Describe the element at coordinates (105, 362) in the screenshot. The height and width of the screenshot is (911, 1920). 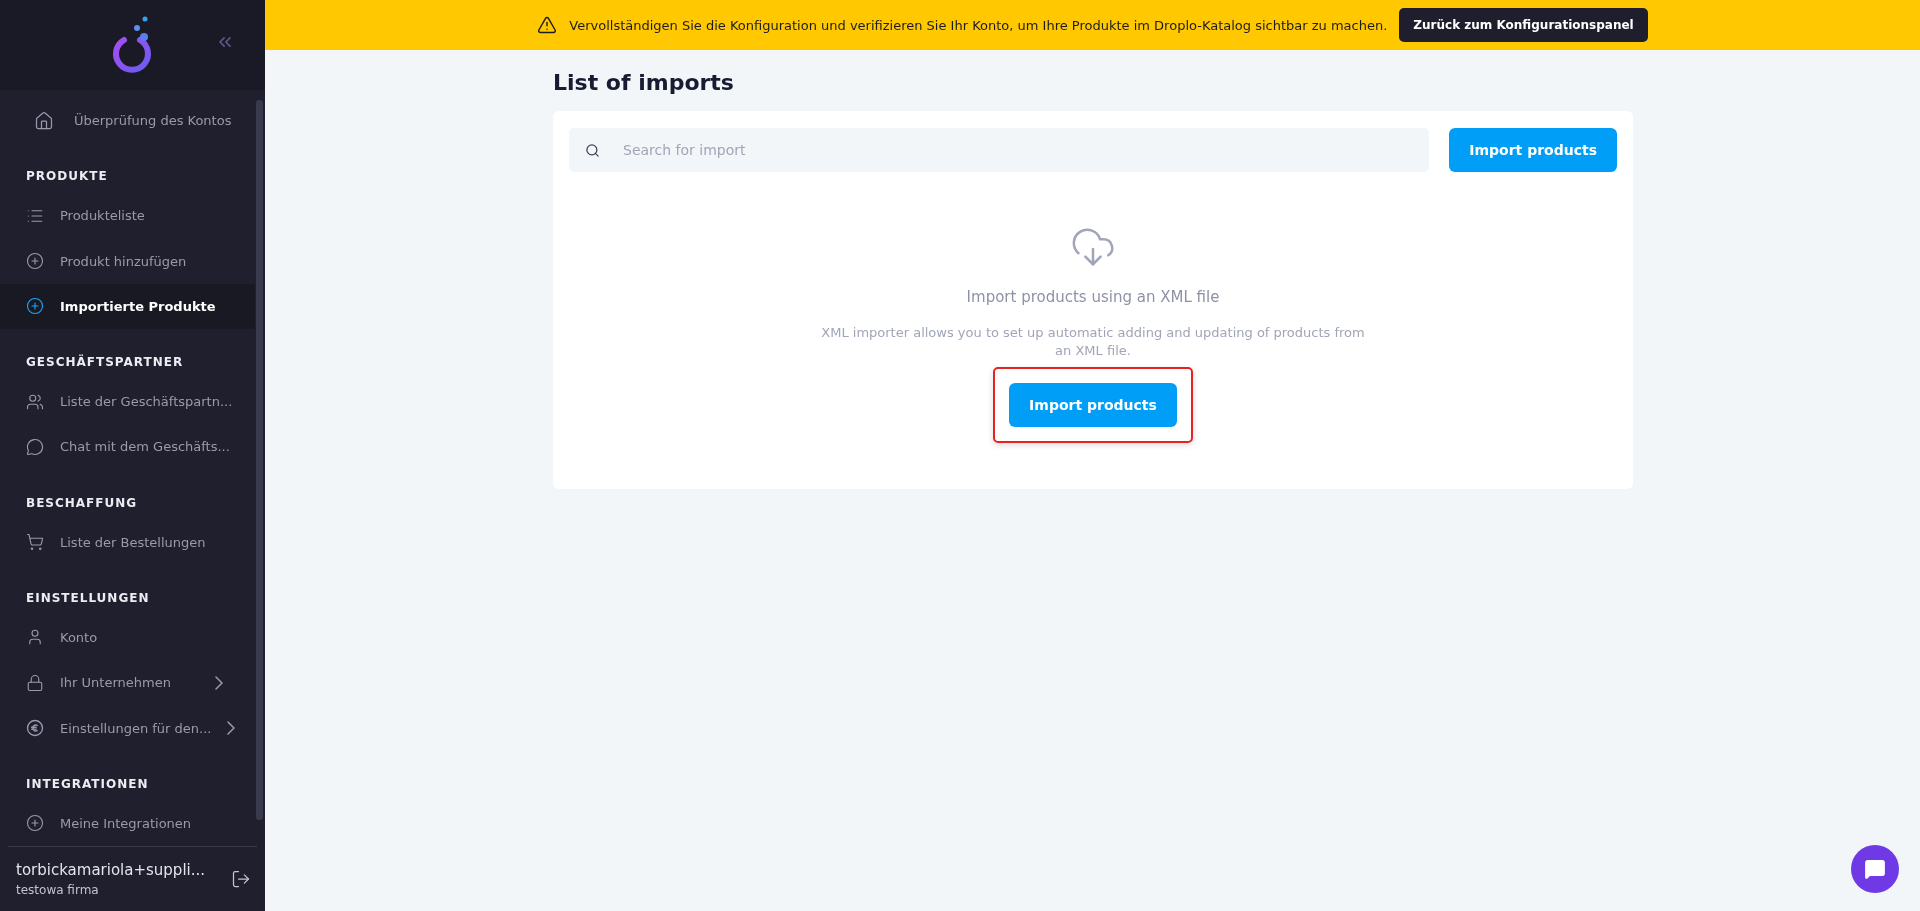
I see `section-heading: GESCHÄFTSPARTNER` at that location.